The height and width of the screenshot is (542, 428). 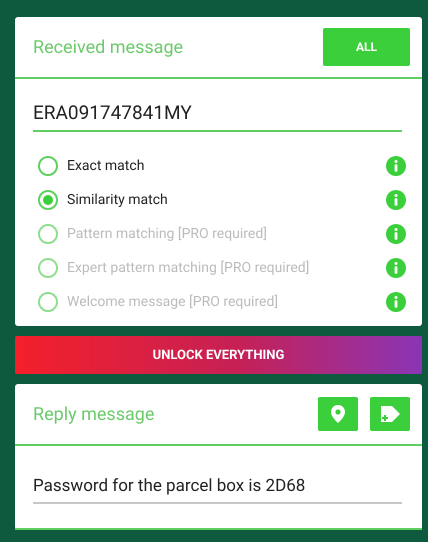 What do you see at coordinates (217, 488) in the screenshot?
I see `input-field: Password for the parcel box is 2D68` at bounding box center [217, 488].